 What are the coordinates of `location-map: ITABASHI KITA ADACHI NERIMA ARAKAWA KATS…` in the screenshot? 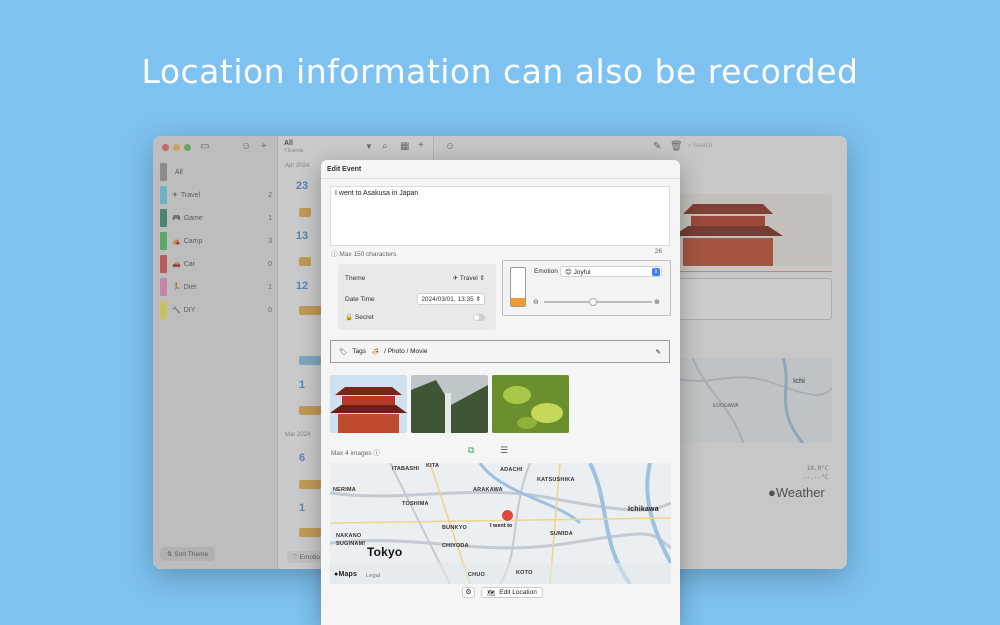 It's located at (500, 523).